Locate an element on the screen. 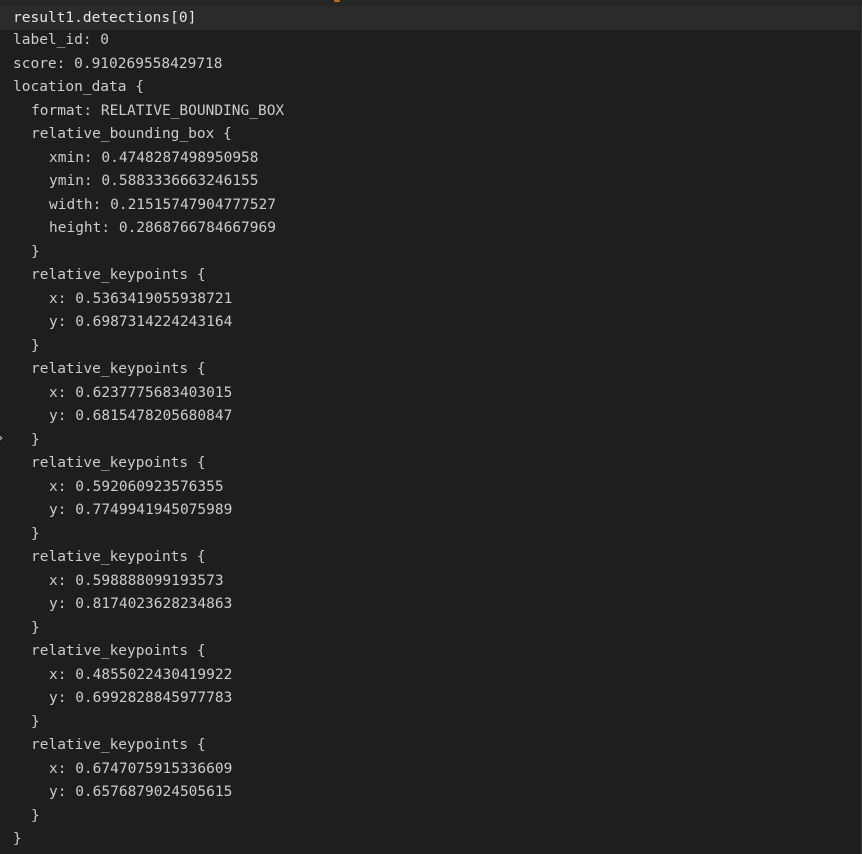  code-line: format: RELATIVE_BOUNDING_BOX is located at coordinates (158, 110).